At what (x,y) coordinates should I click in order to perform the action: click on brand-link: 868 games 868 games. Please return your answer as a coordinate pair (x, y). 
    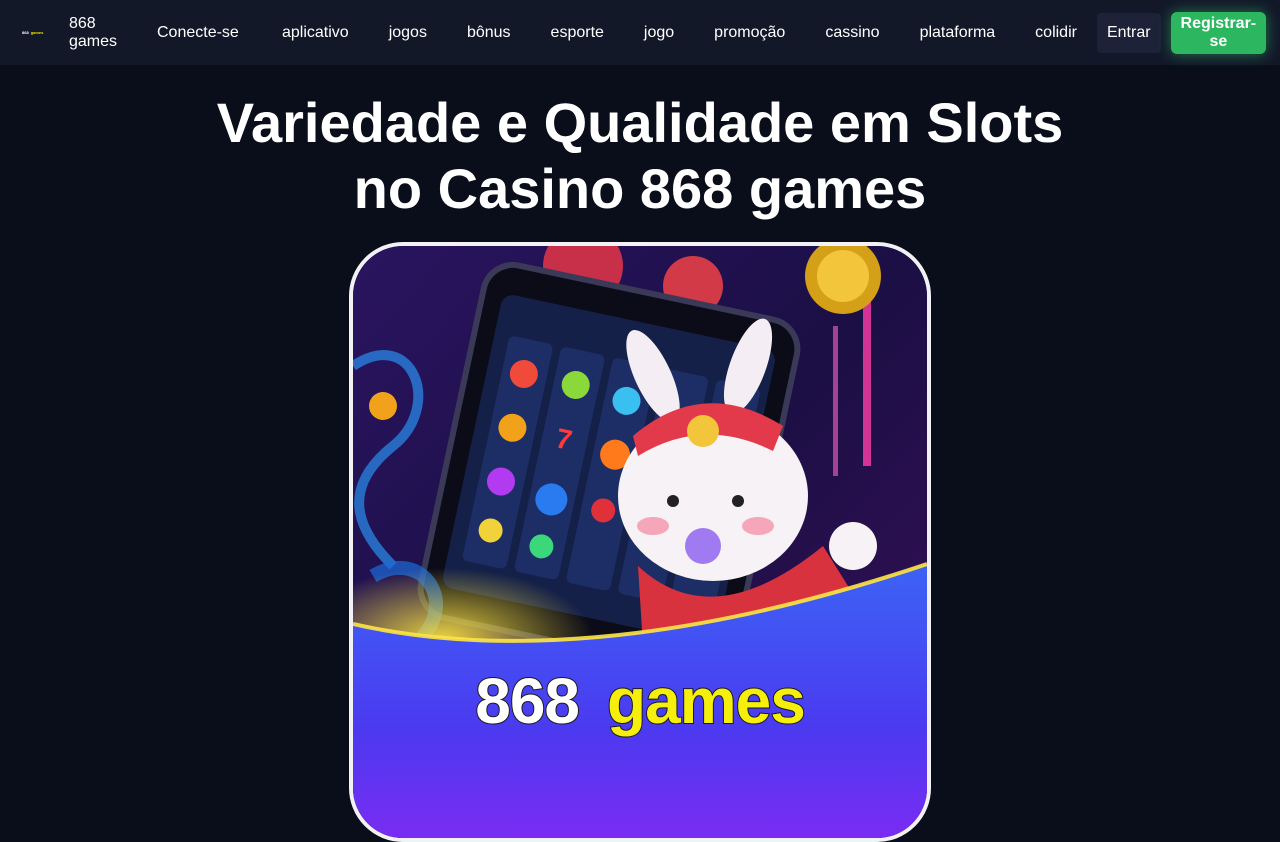
    Looking at the image, I should click on (80, 33).